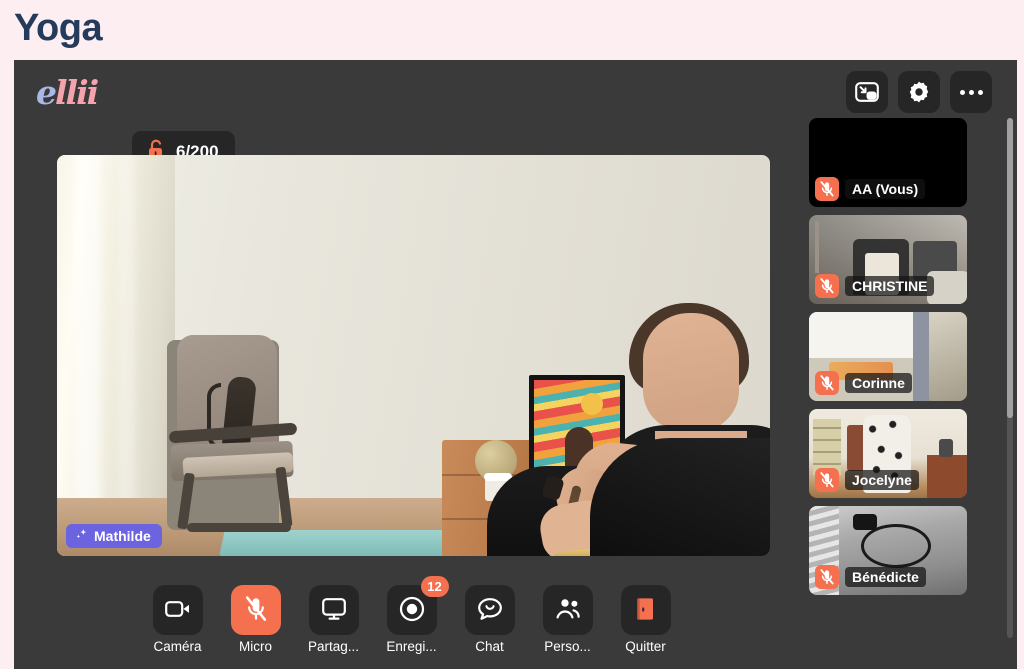 This screenshot has height=669, width=1024. I want to click on share-screen-button-surface, so click(333, 610).